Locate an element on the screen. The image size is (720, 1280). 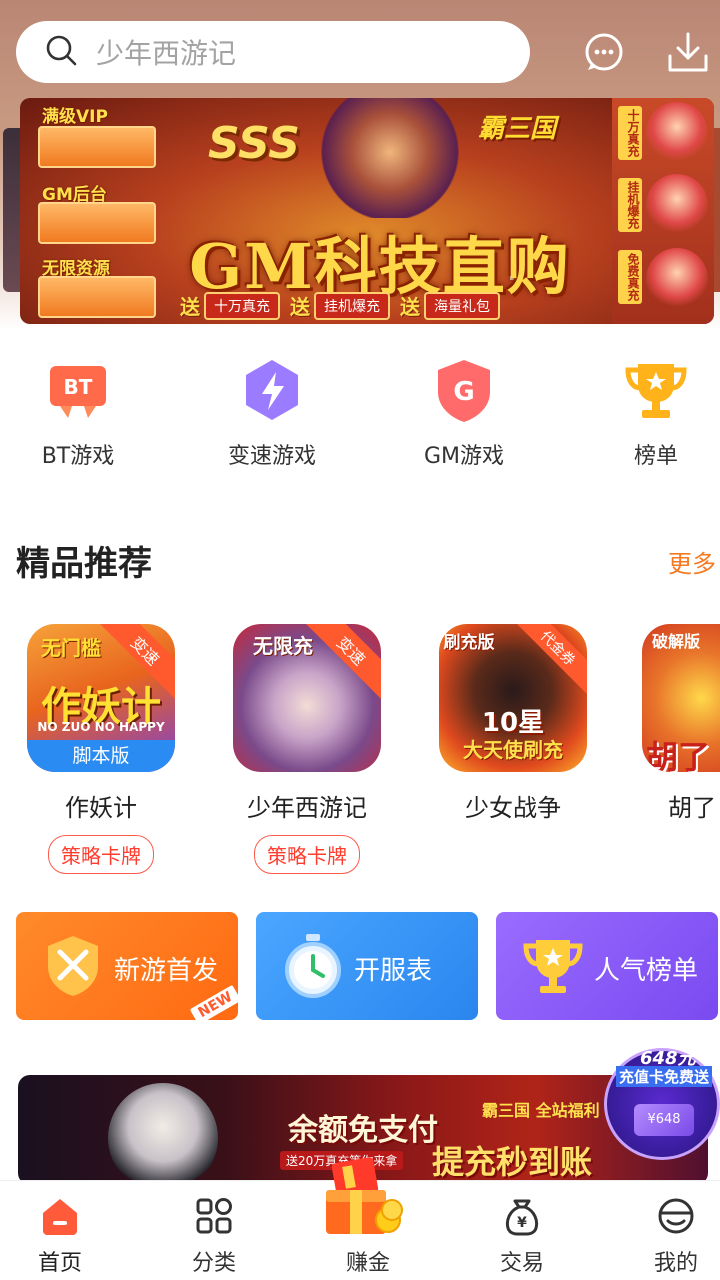
tile-label: 人气榜单 is located at coordinates (646, 971).